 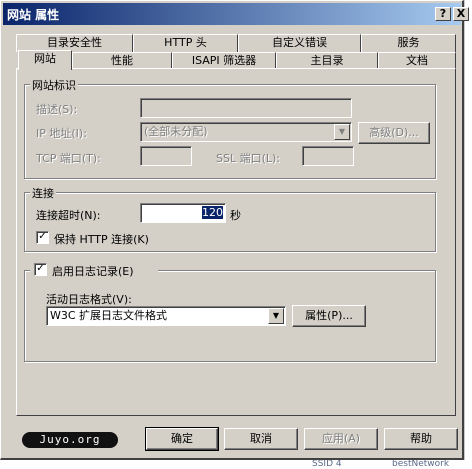 I want to click on timeout-unit: 秒, so click(x=235, y=215).